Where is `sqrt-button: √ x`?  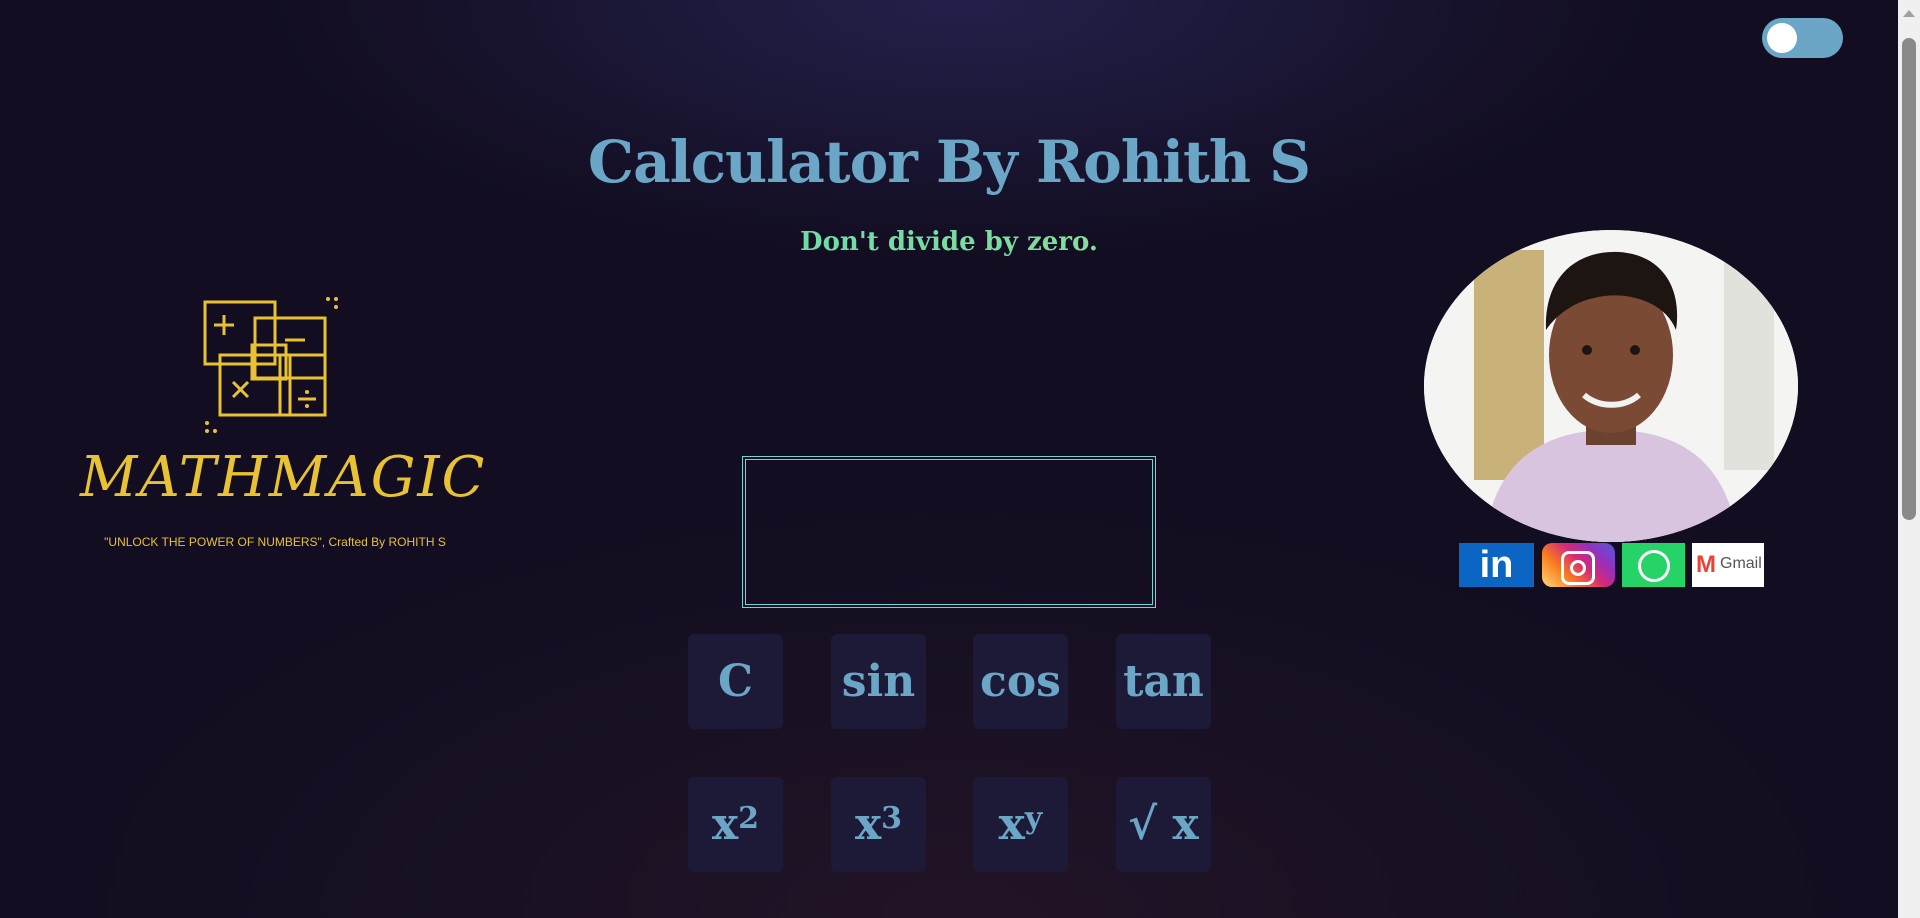 sqrt-button: √ x is located at coordinates (1163, 824).